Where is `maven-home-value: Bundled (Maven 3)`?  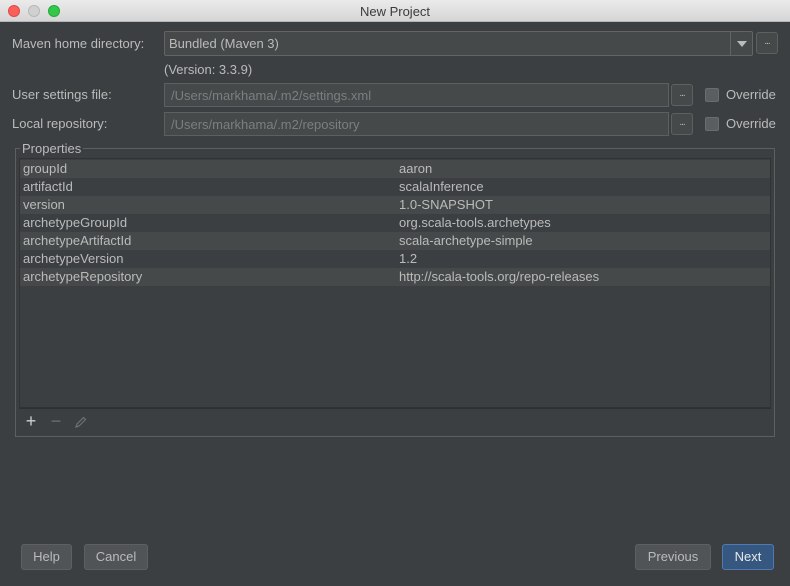 maven-home-value: Bundled (Maven 3) is located at coordinates (224, 43).